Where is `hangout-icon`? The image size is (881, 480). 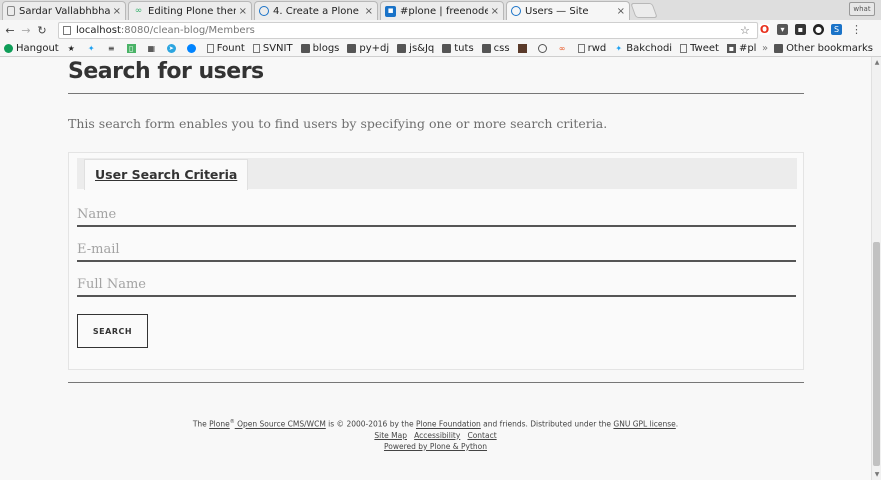
hangout-icon is located at coordinates (8, 48).